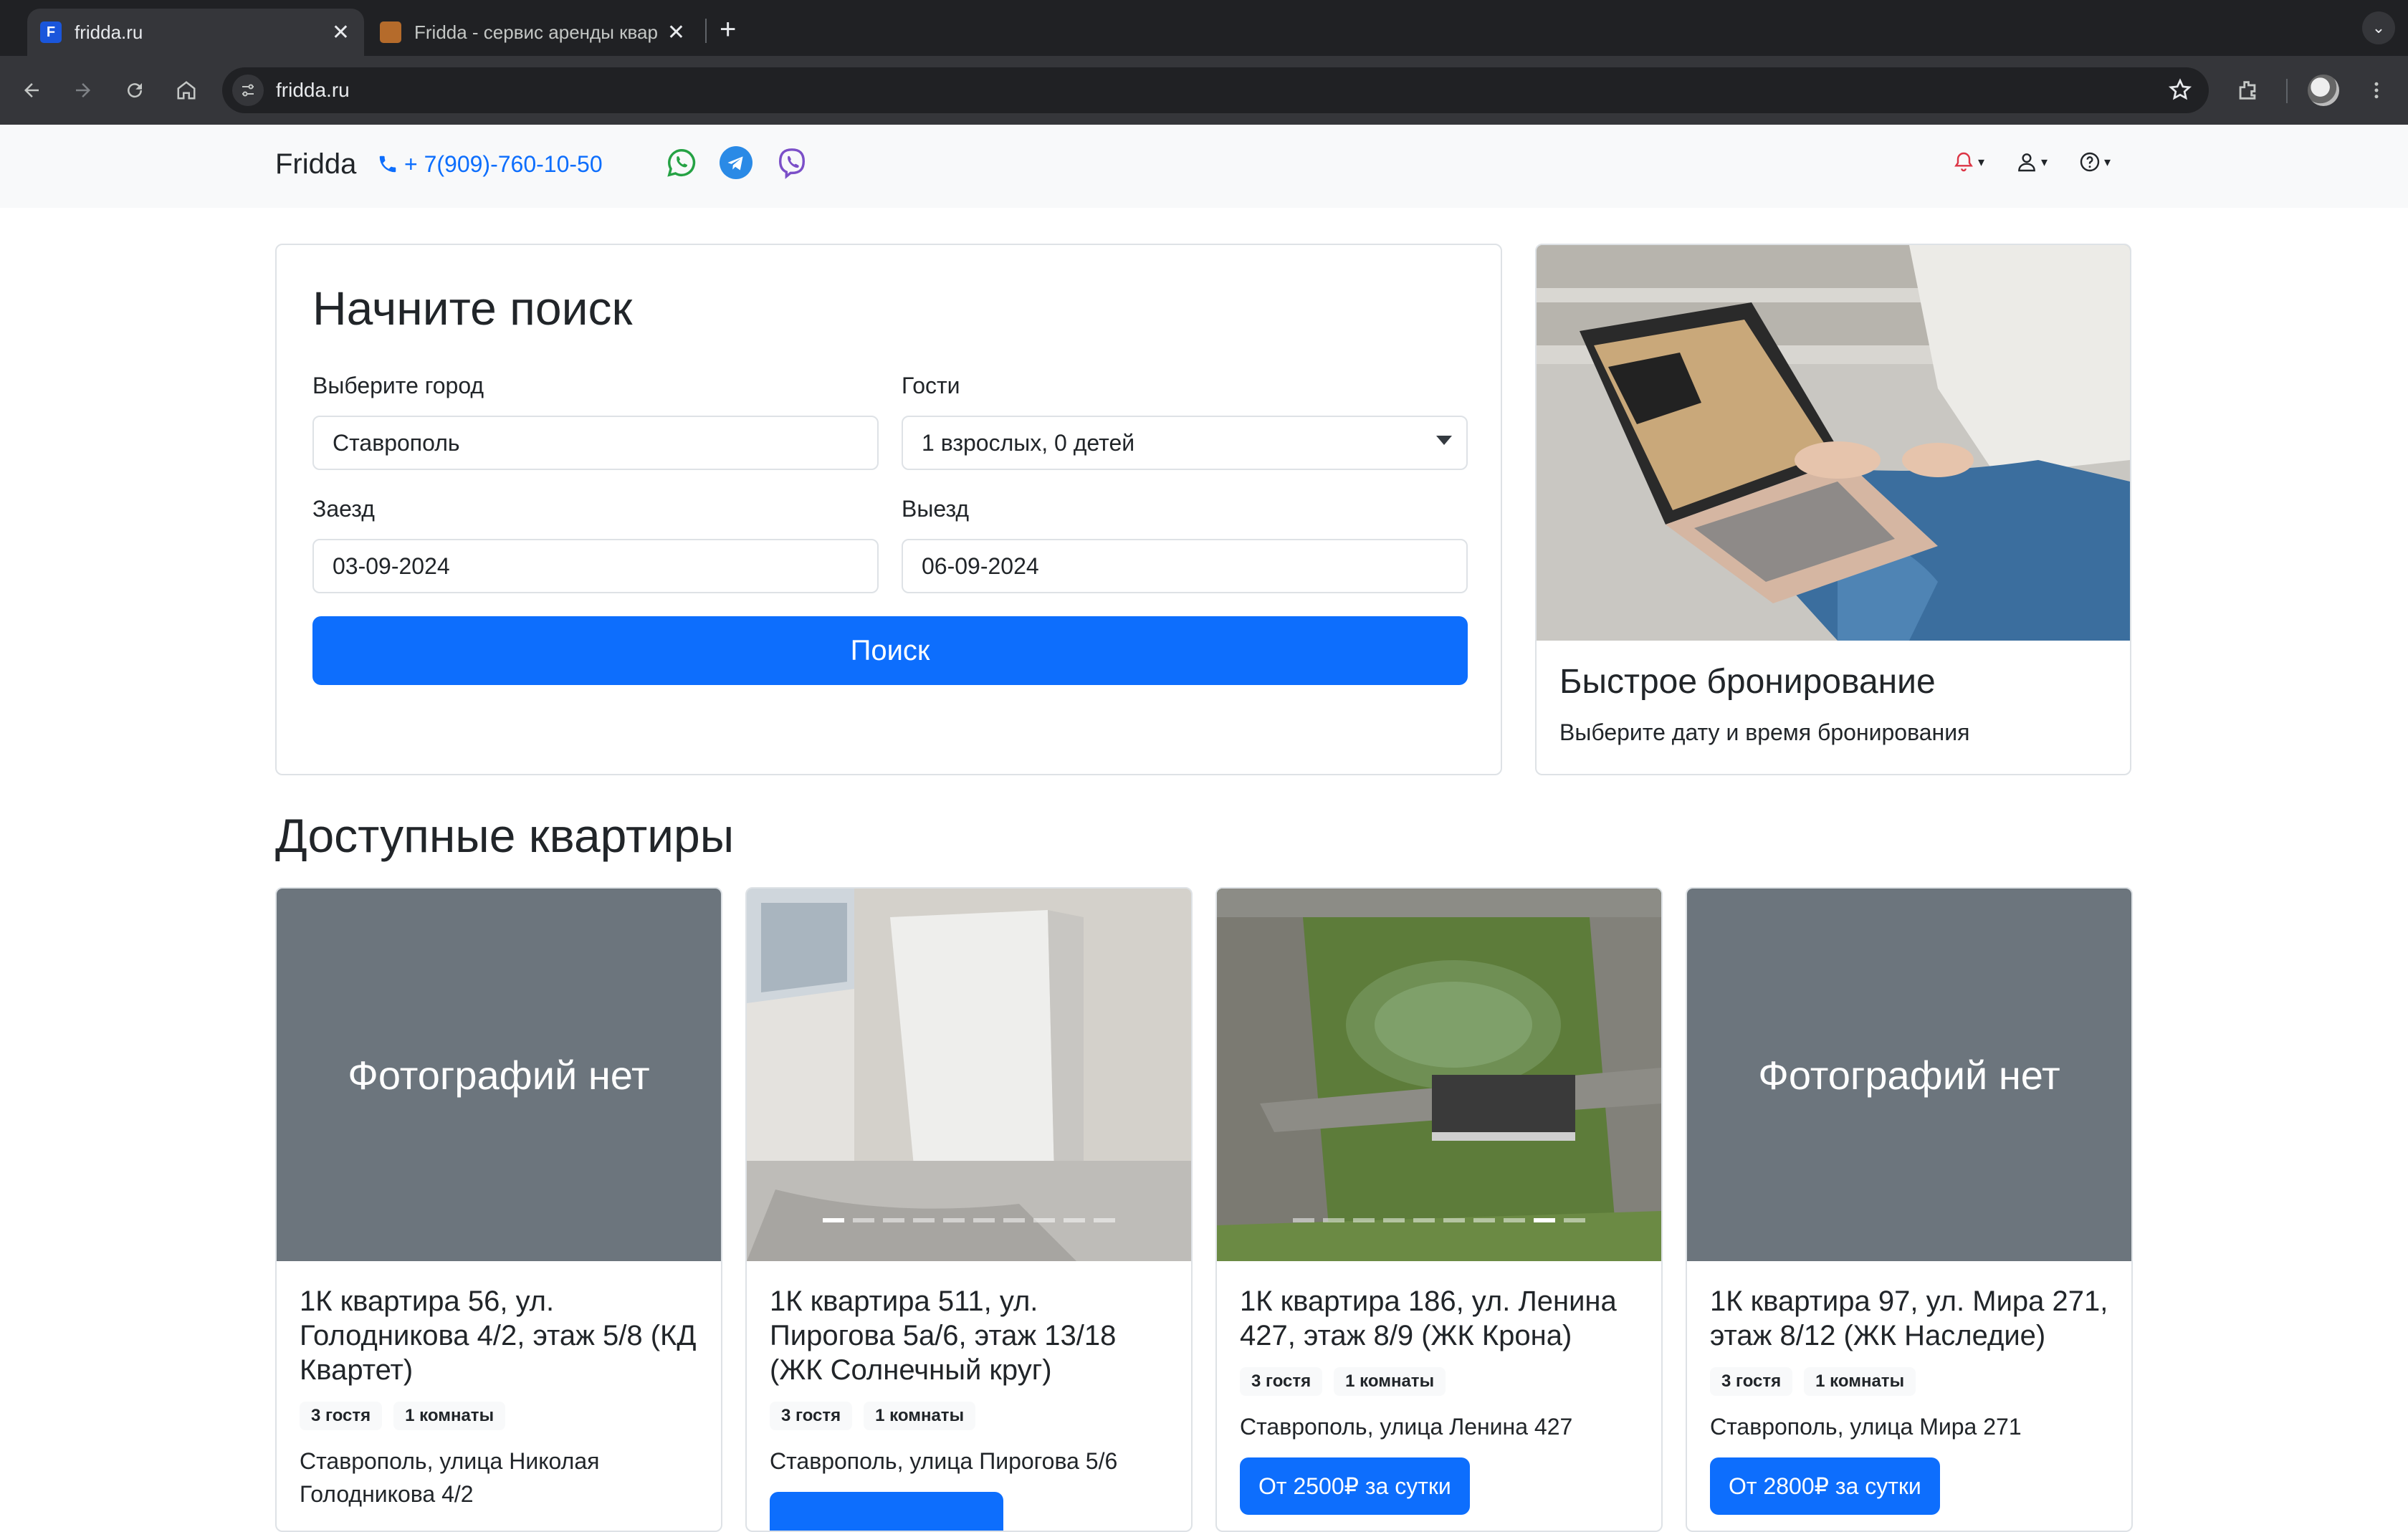  I want to click on listing-address: Ставрополь, улица Ленина 427, so click(1406, 1427).